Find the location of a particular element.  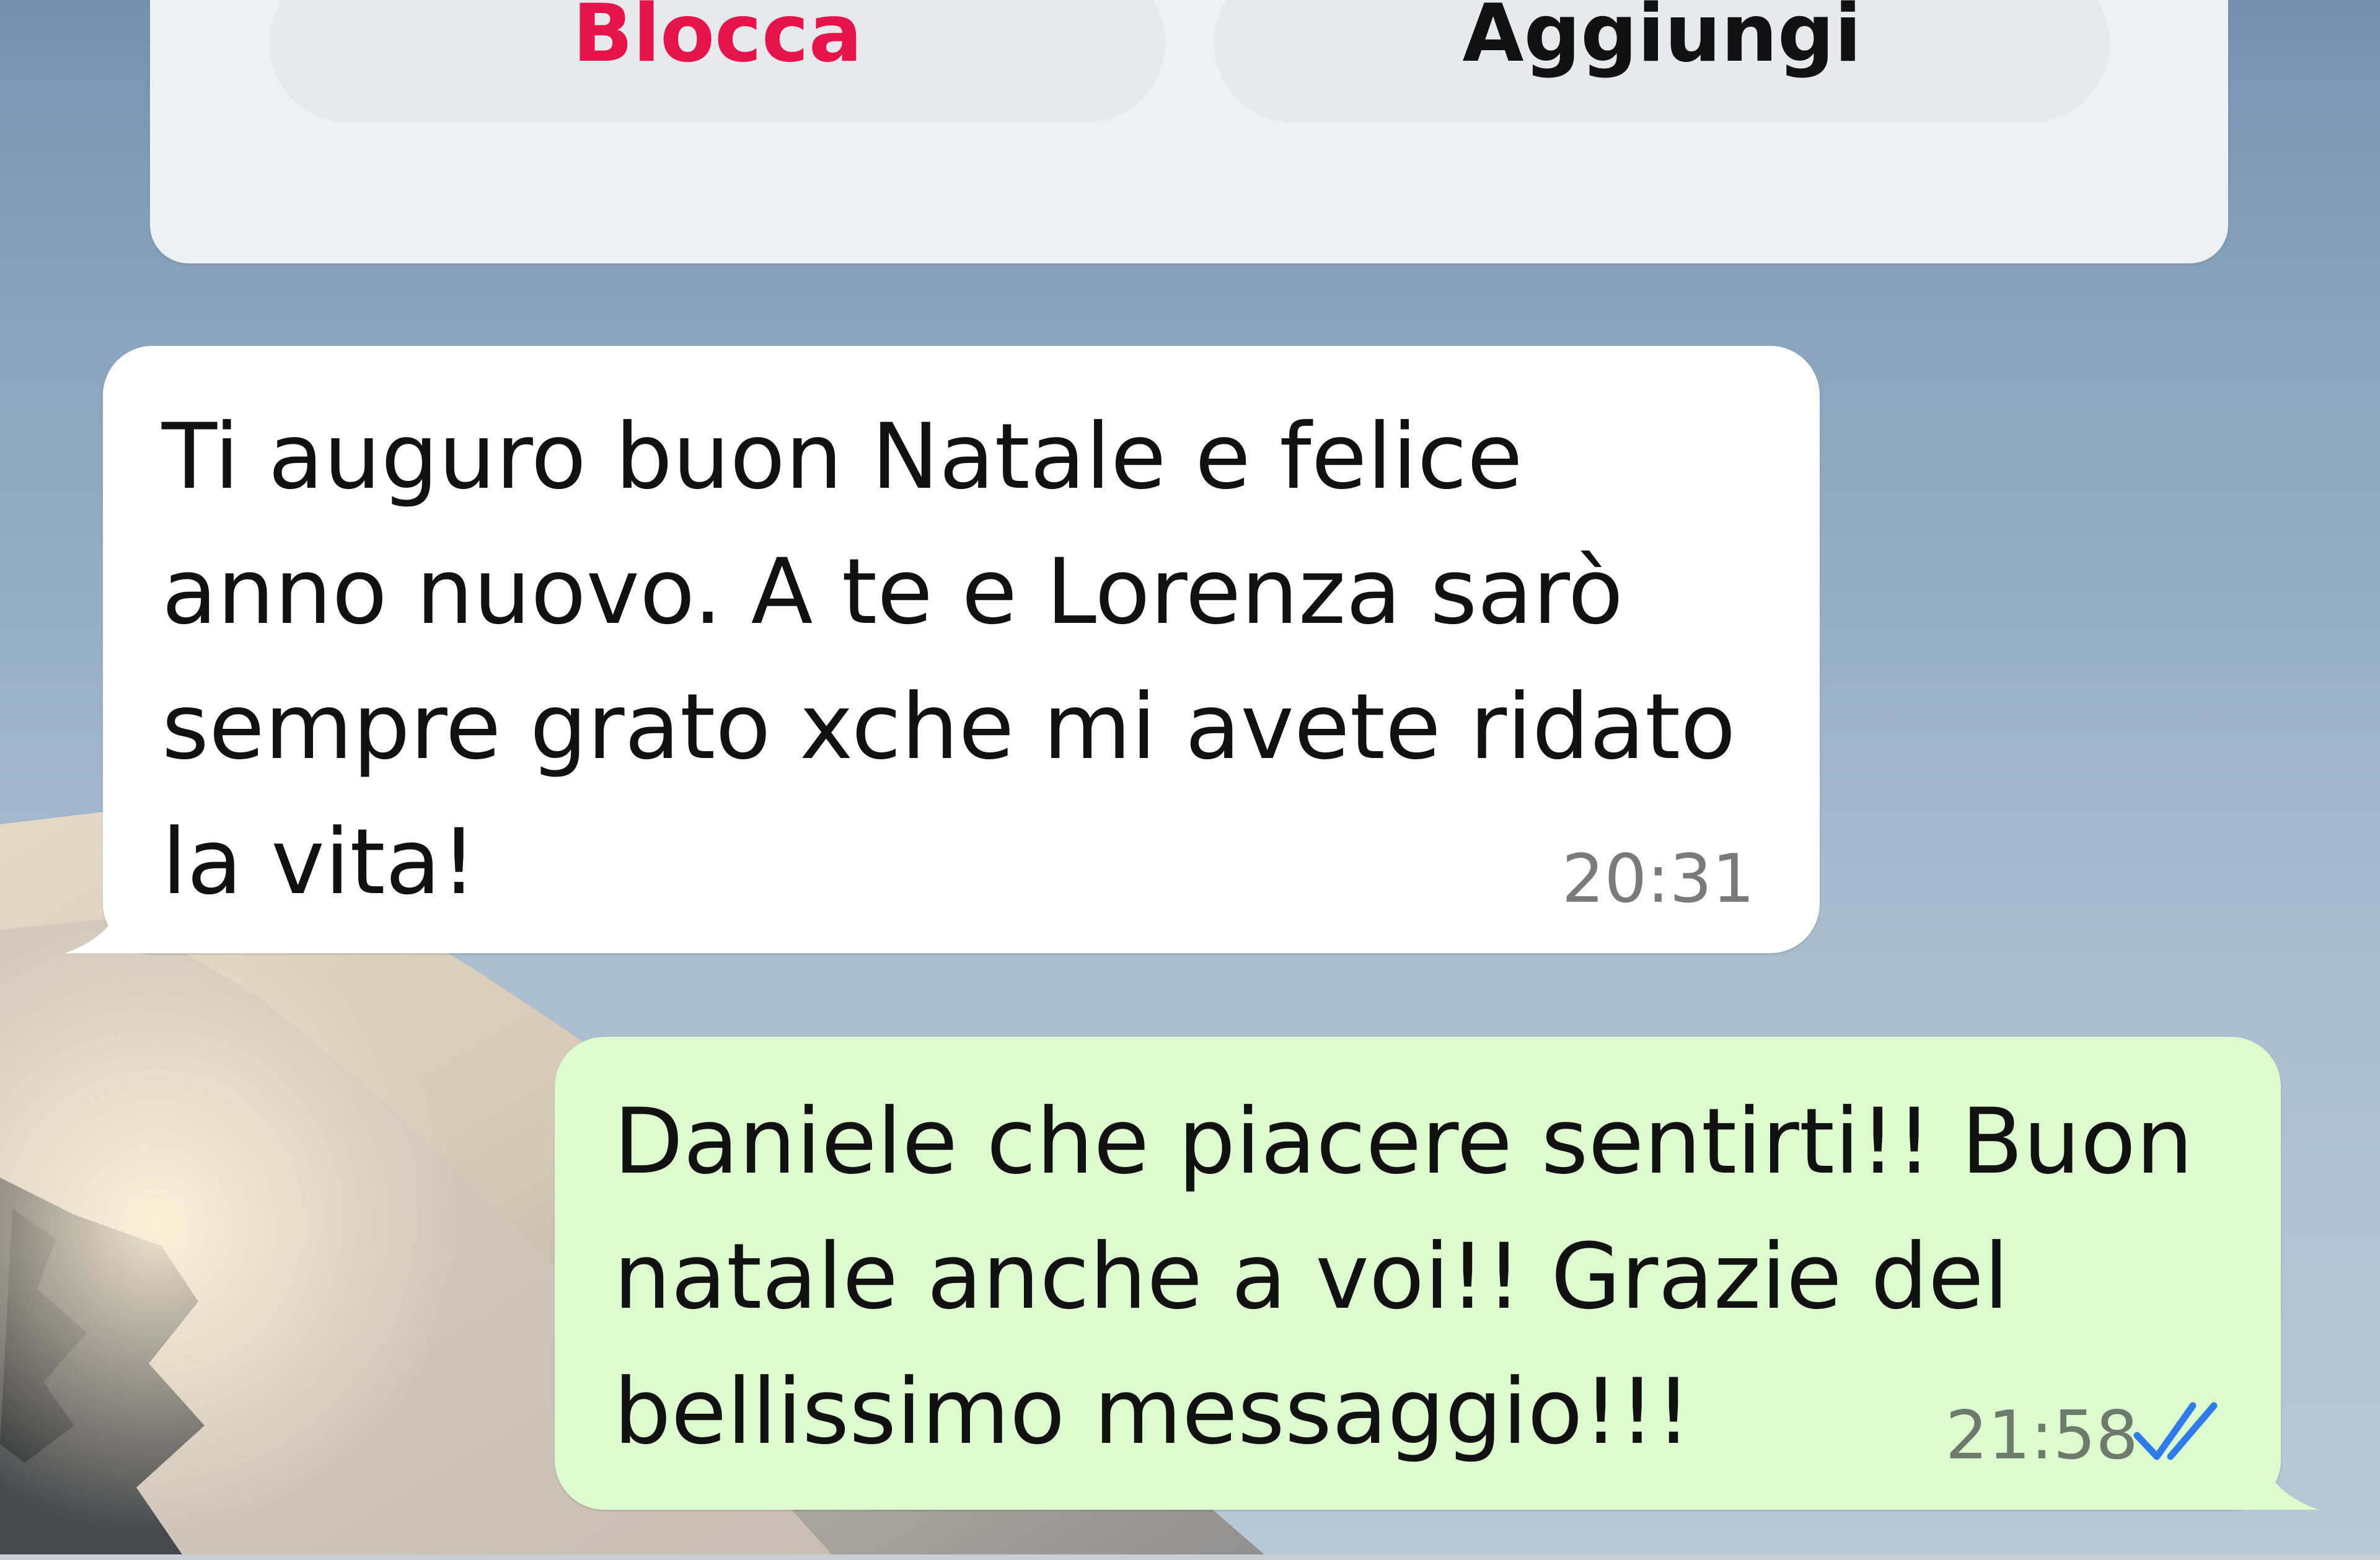

message-line: la vita! is located at coordinates (319, 862).